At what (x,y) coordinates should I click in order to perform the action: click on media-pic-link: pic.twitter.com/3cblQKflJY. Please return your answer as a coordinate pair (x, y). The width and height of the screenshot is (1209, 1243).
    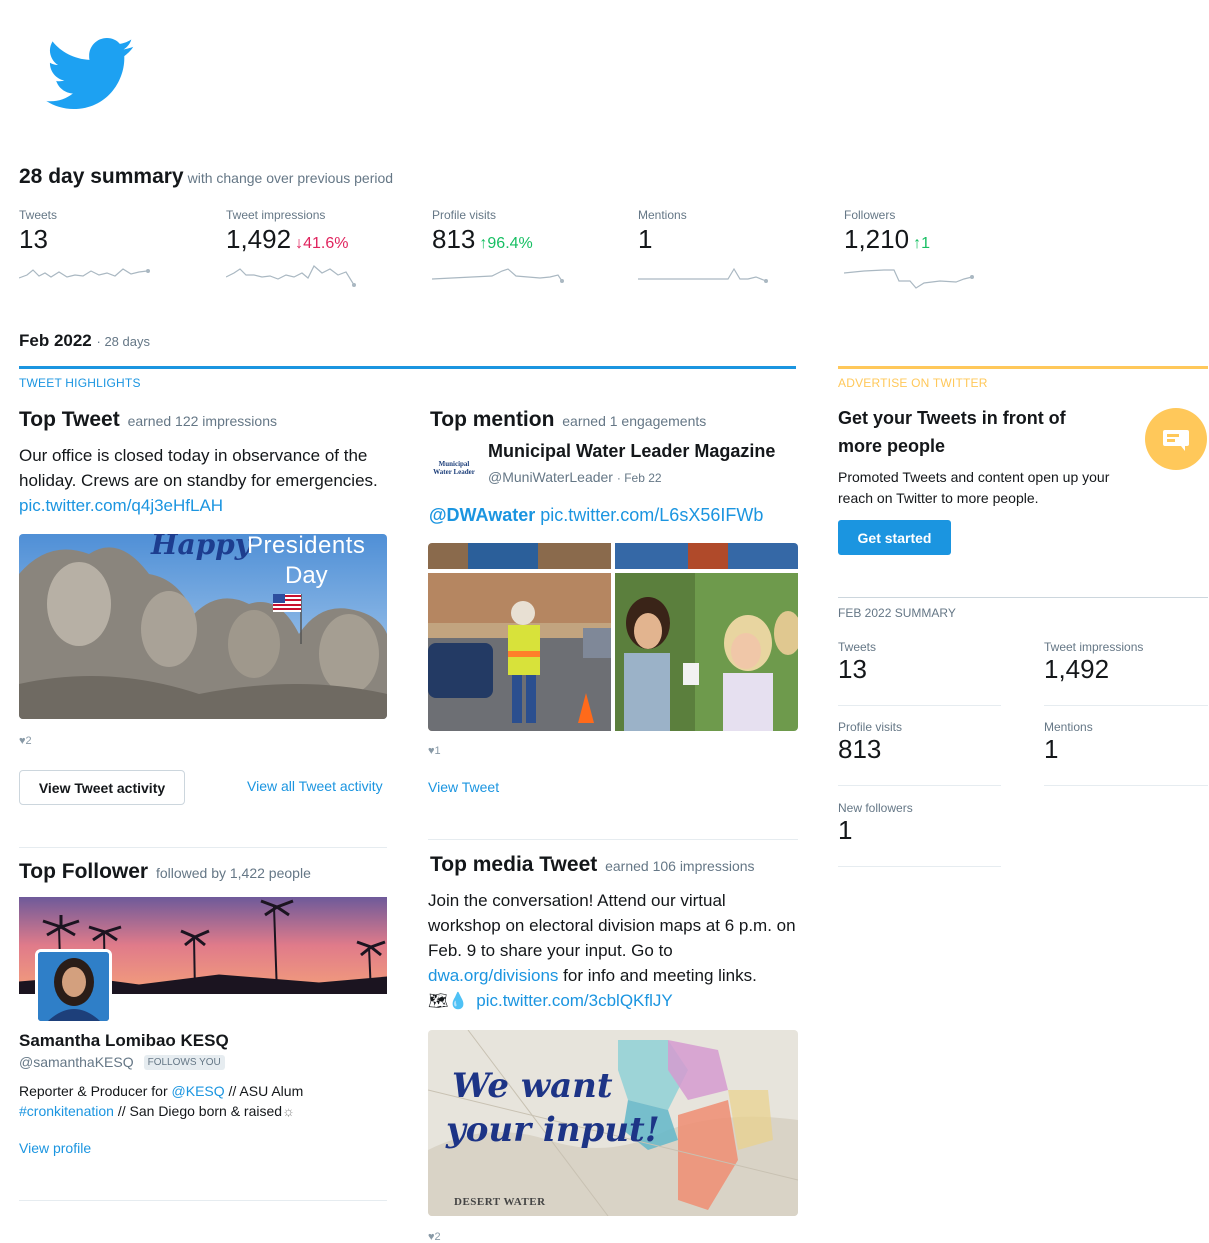
    Looking at the image, I should click on (574, 1000).